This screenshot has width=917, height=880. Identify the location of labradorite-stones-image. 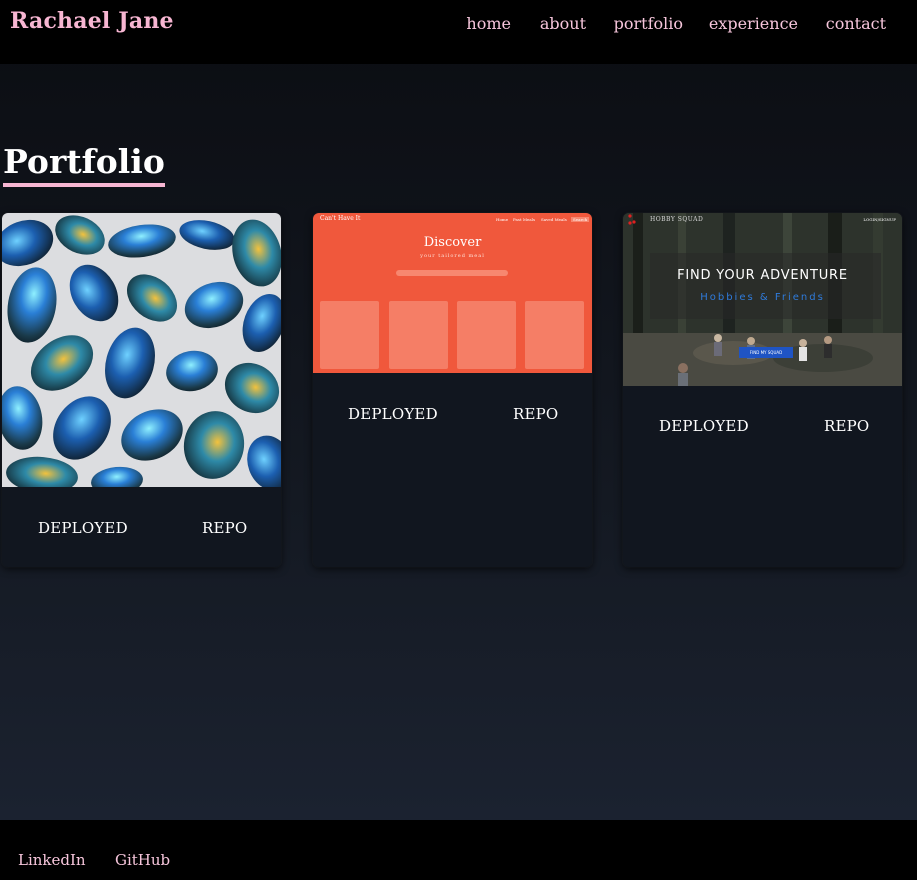
(141, 351).